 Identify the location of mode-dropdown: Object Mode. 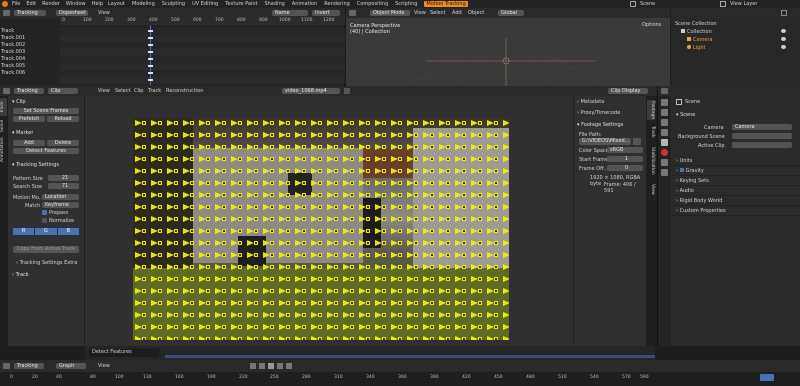
(390, 13).